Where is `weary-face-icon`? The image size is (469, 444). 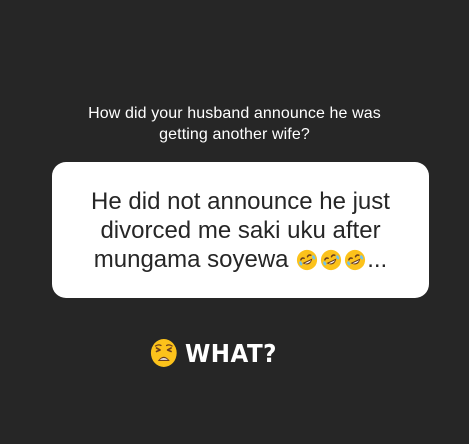 weary-face-icon is located at coordinates (163, 353).